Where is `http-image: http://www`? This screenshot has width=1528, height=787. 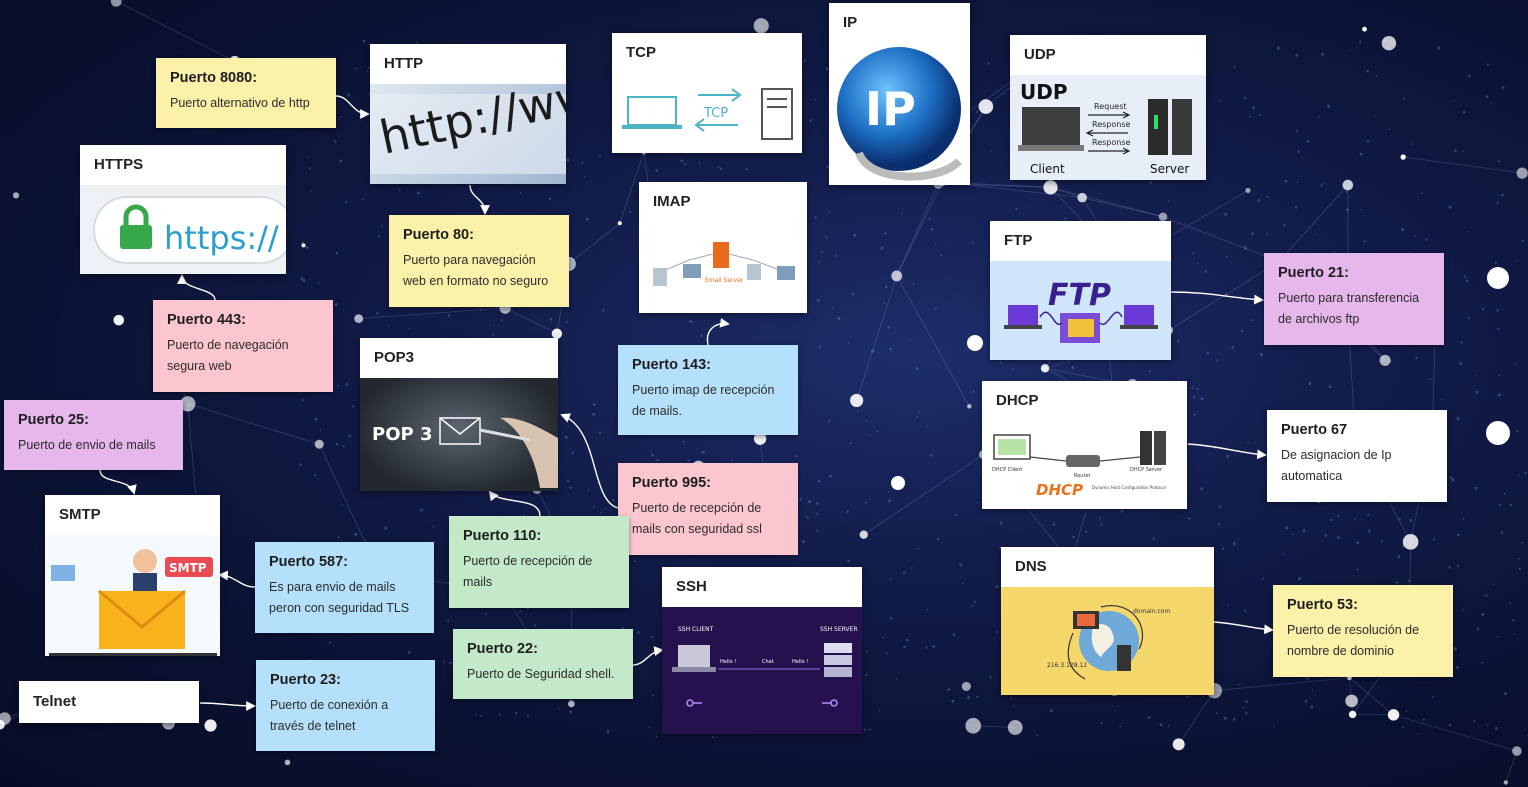 http-image: http://www is located at coordinates (468, 134).